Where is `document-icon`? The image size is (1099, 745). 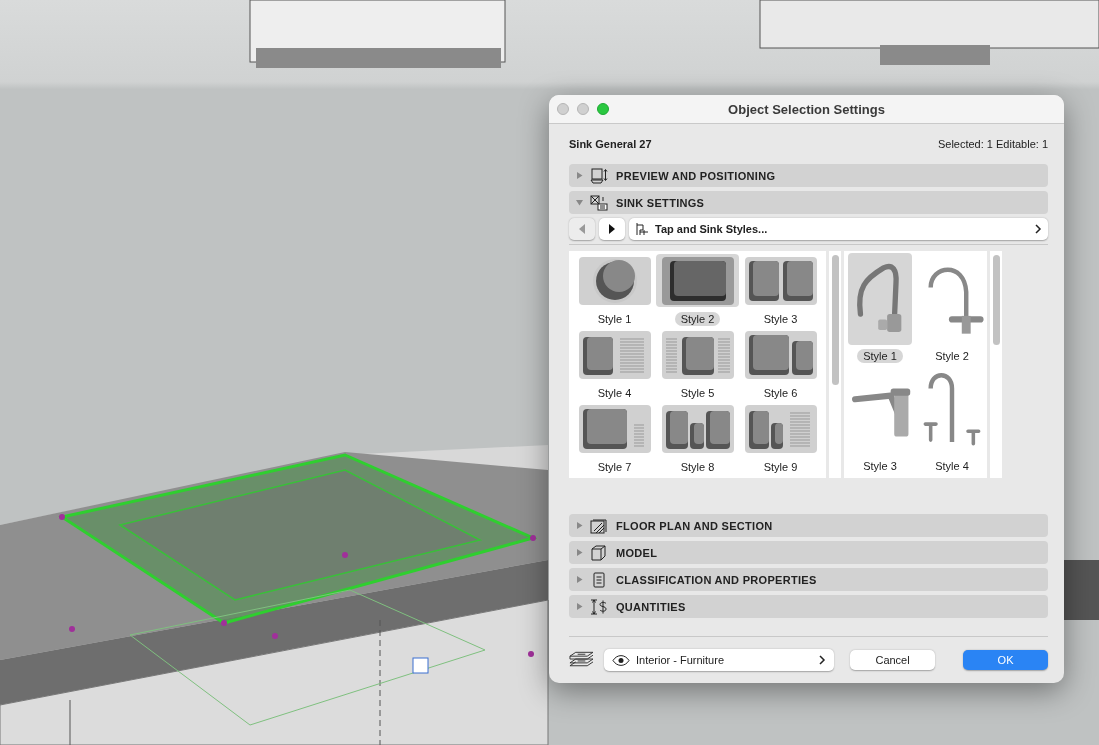
document-icon is located at coordinates (599, 579).